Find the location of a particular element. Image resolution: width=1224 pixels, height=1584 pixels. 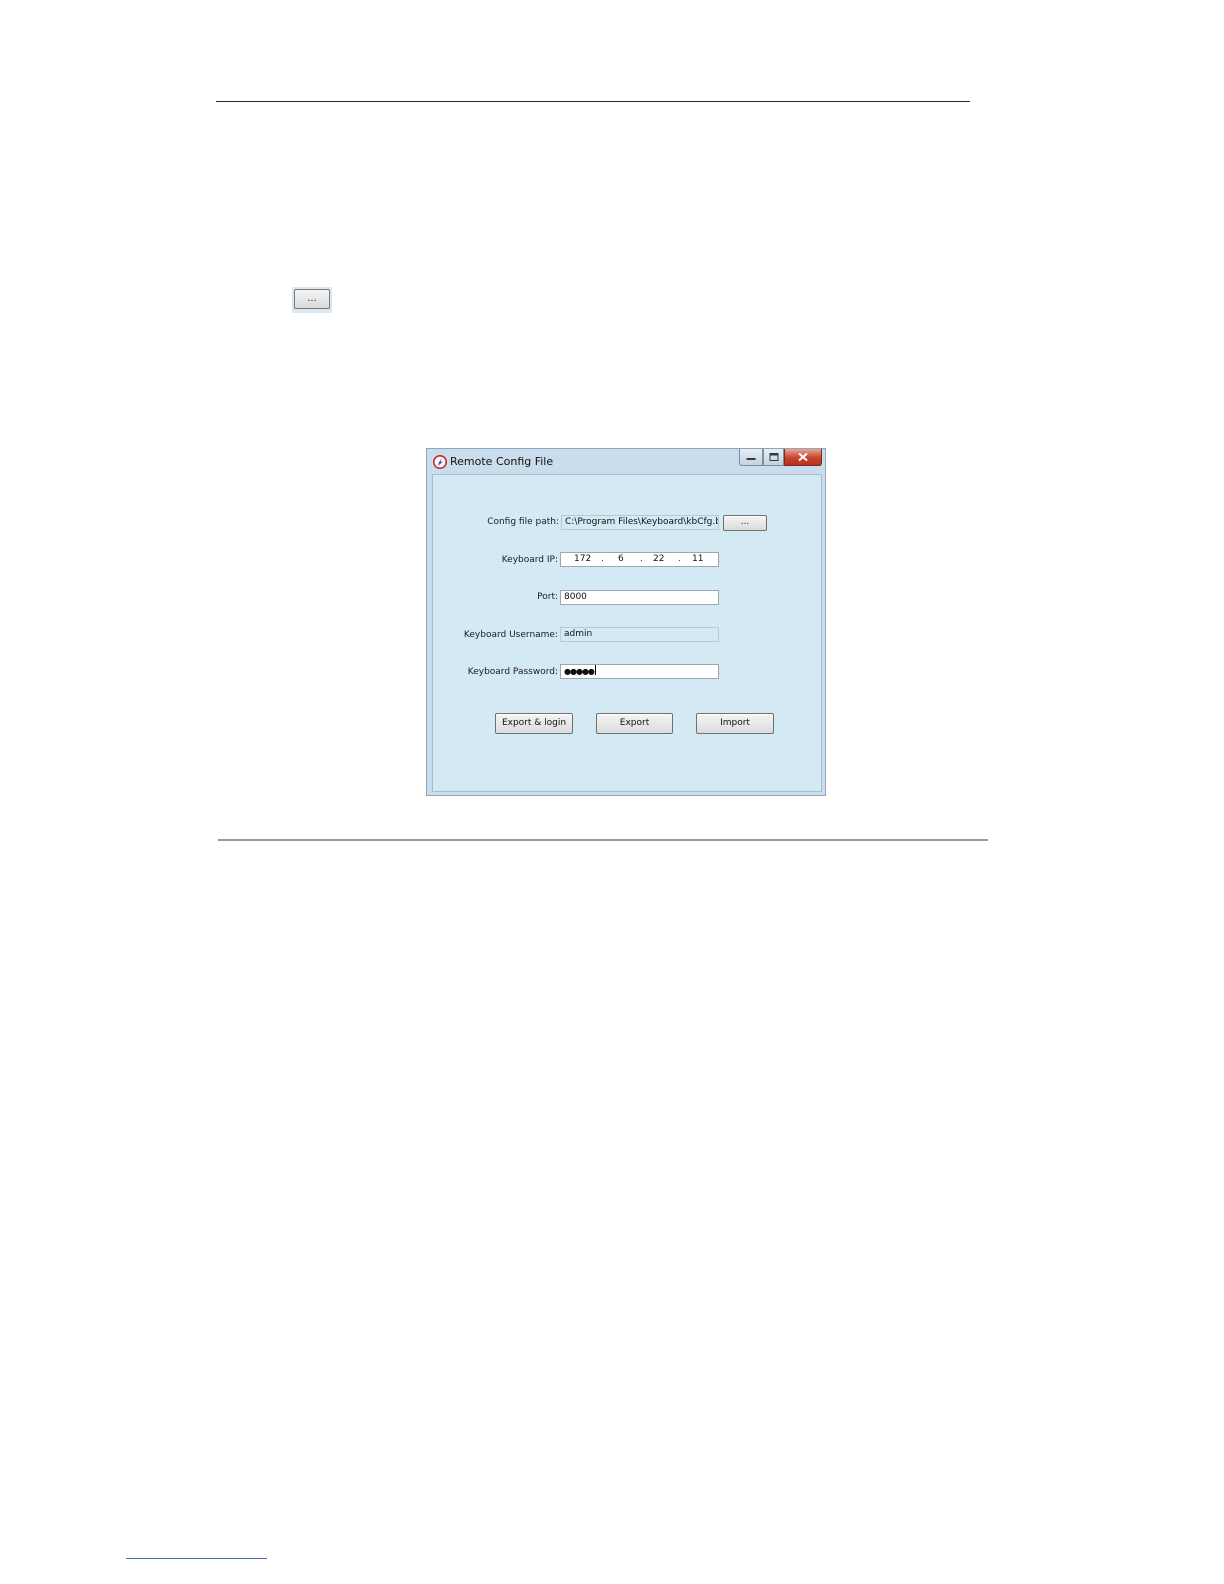

header-rule is located at coordinates (593, 101).